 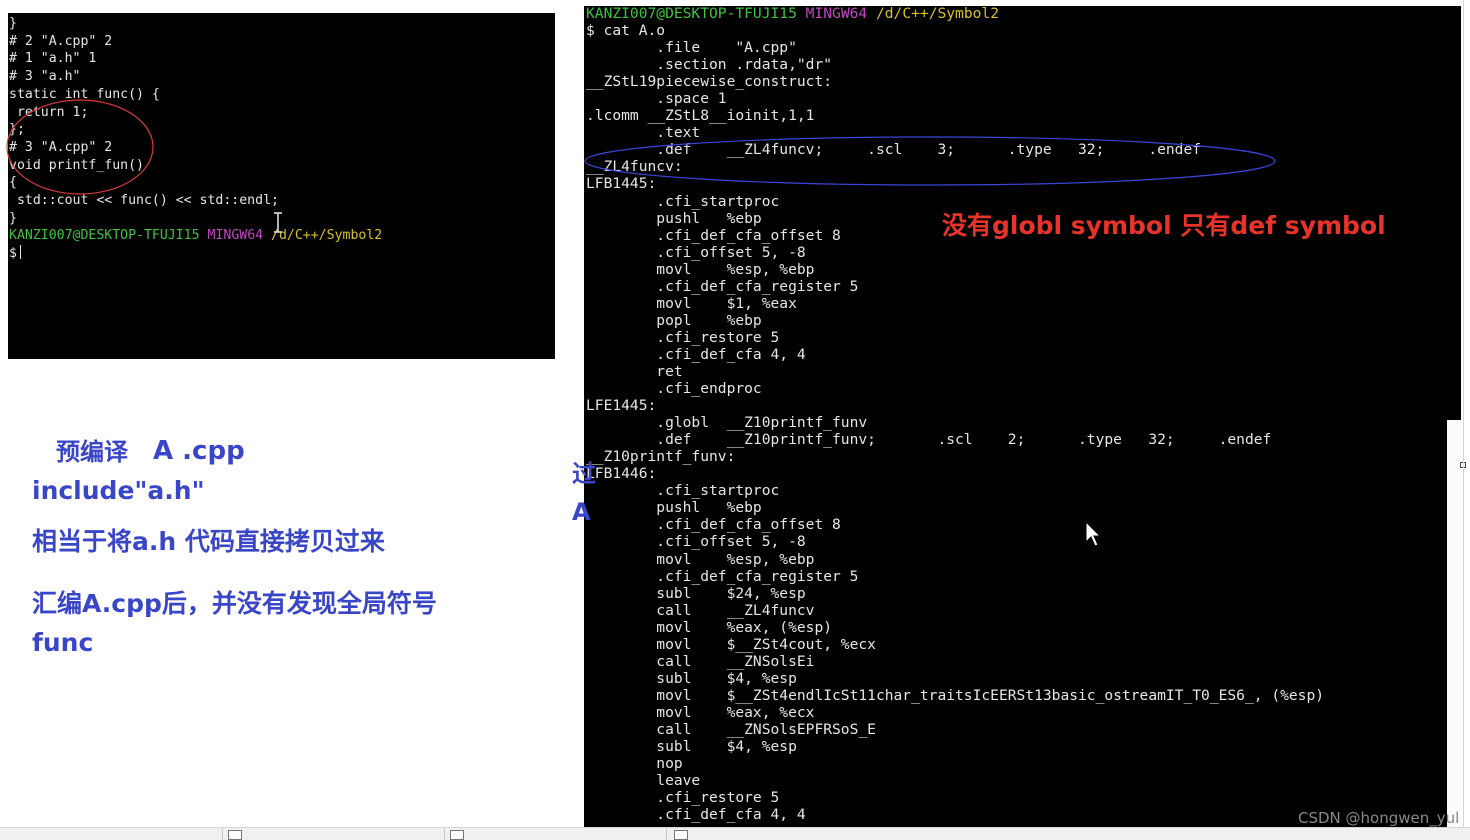 I want to click on terminal-line: $ cat A.o, so click(x=626, y=31).